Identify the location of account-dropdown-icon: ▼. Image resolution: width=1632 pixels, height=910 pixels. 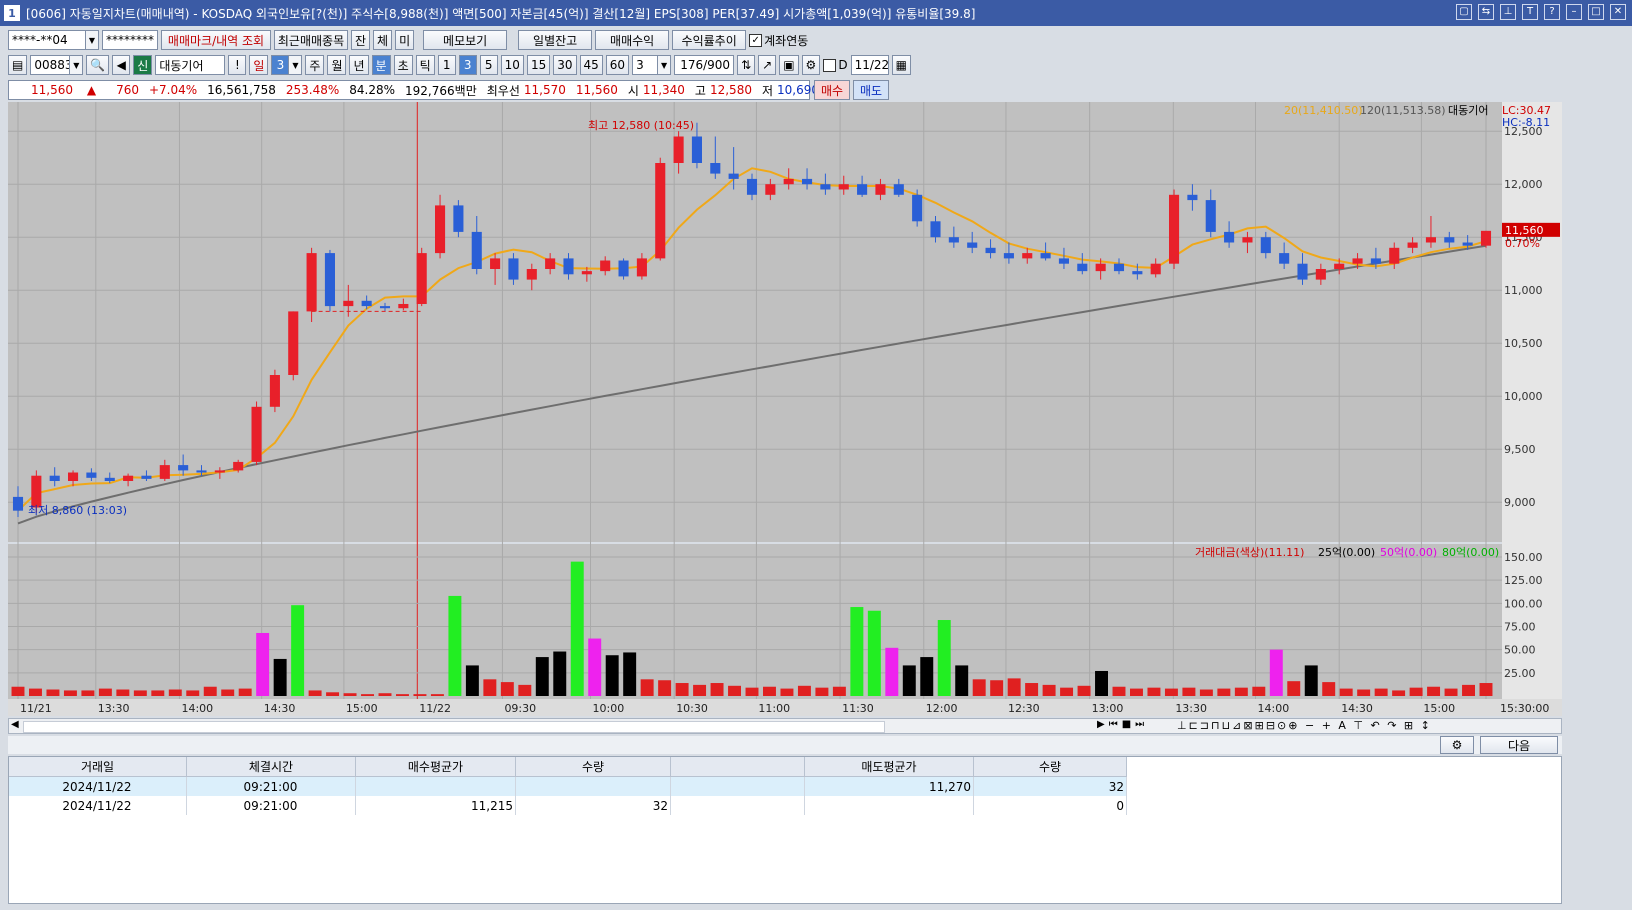
(92, 40).